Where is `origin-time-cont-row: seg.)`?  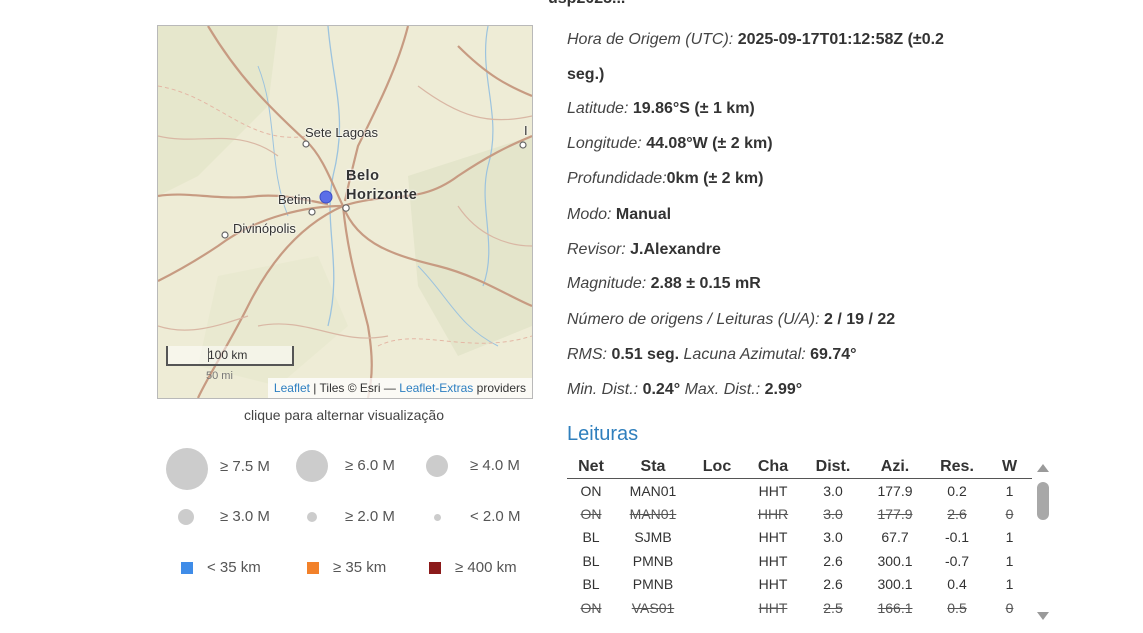 origin-time-cont-row: seg.) is located at coordinates (585, 75).